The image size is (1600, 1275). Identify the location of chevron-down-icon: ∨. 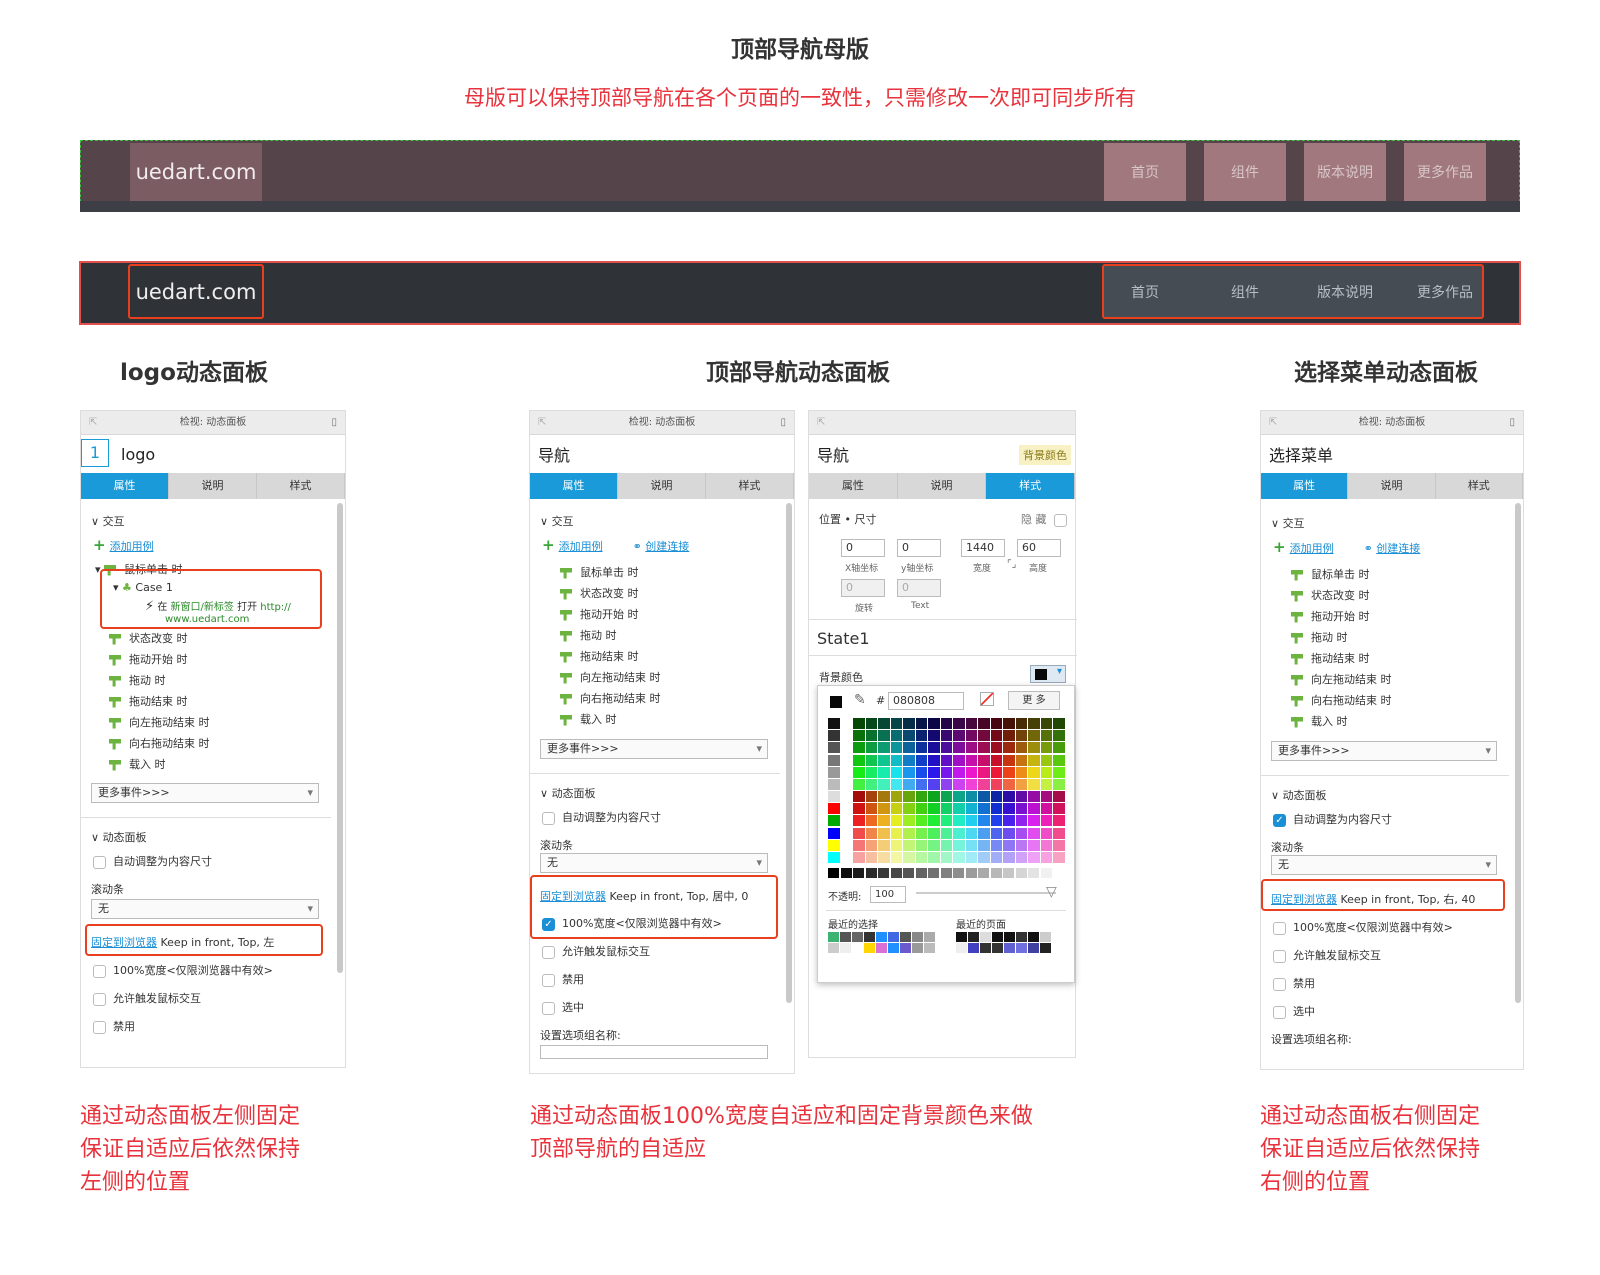
(97, 521).